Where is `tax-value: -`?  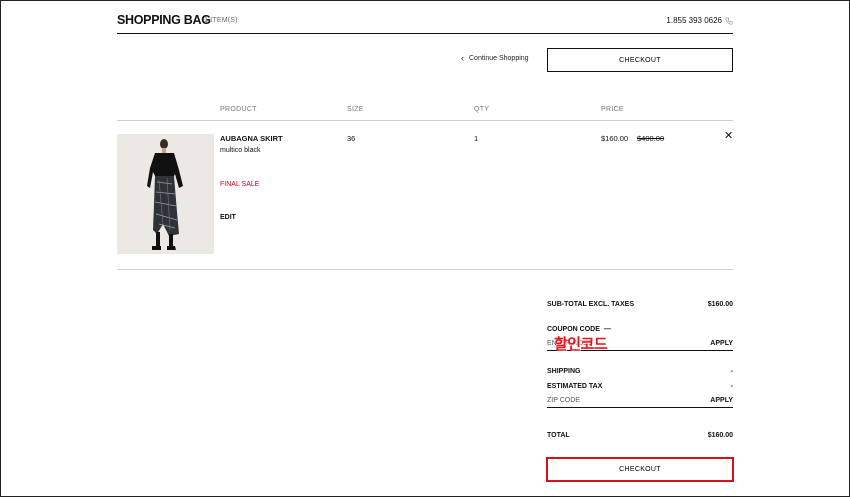 tax-value: - is located at coordinates (731, 386).